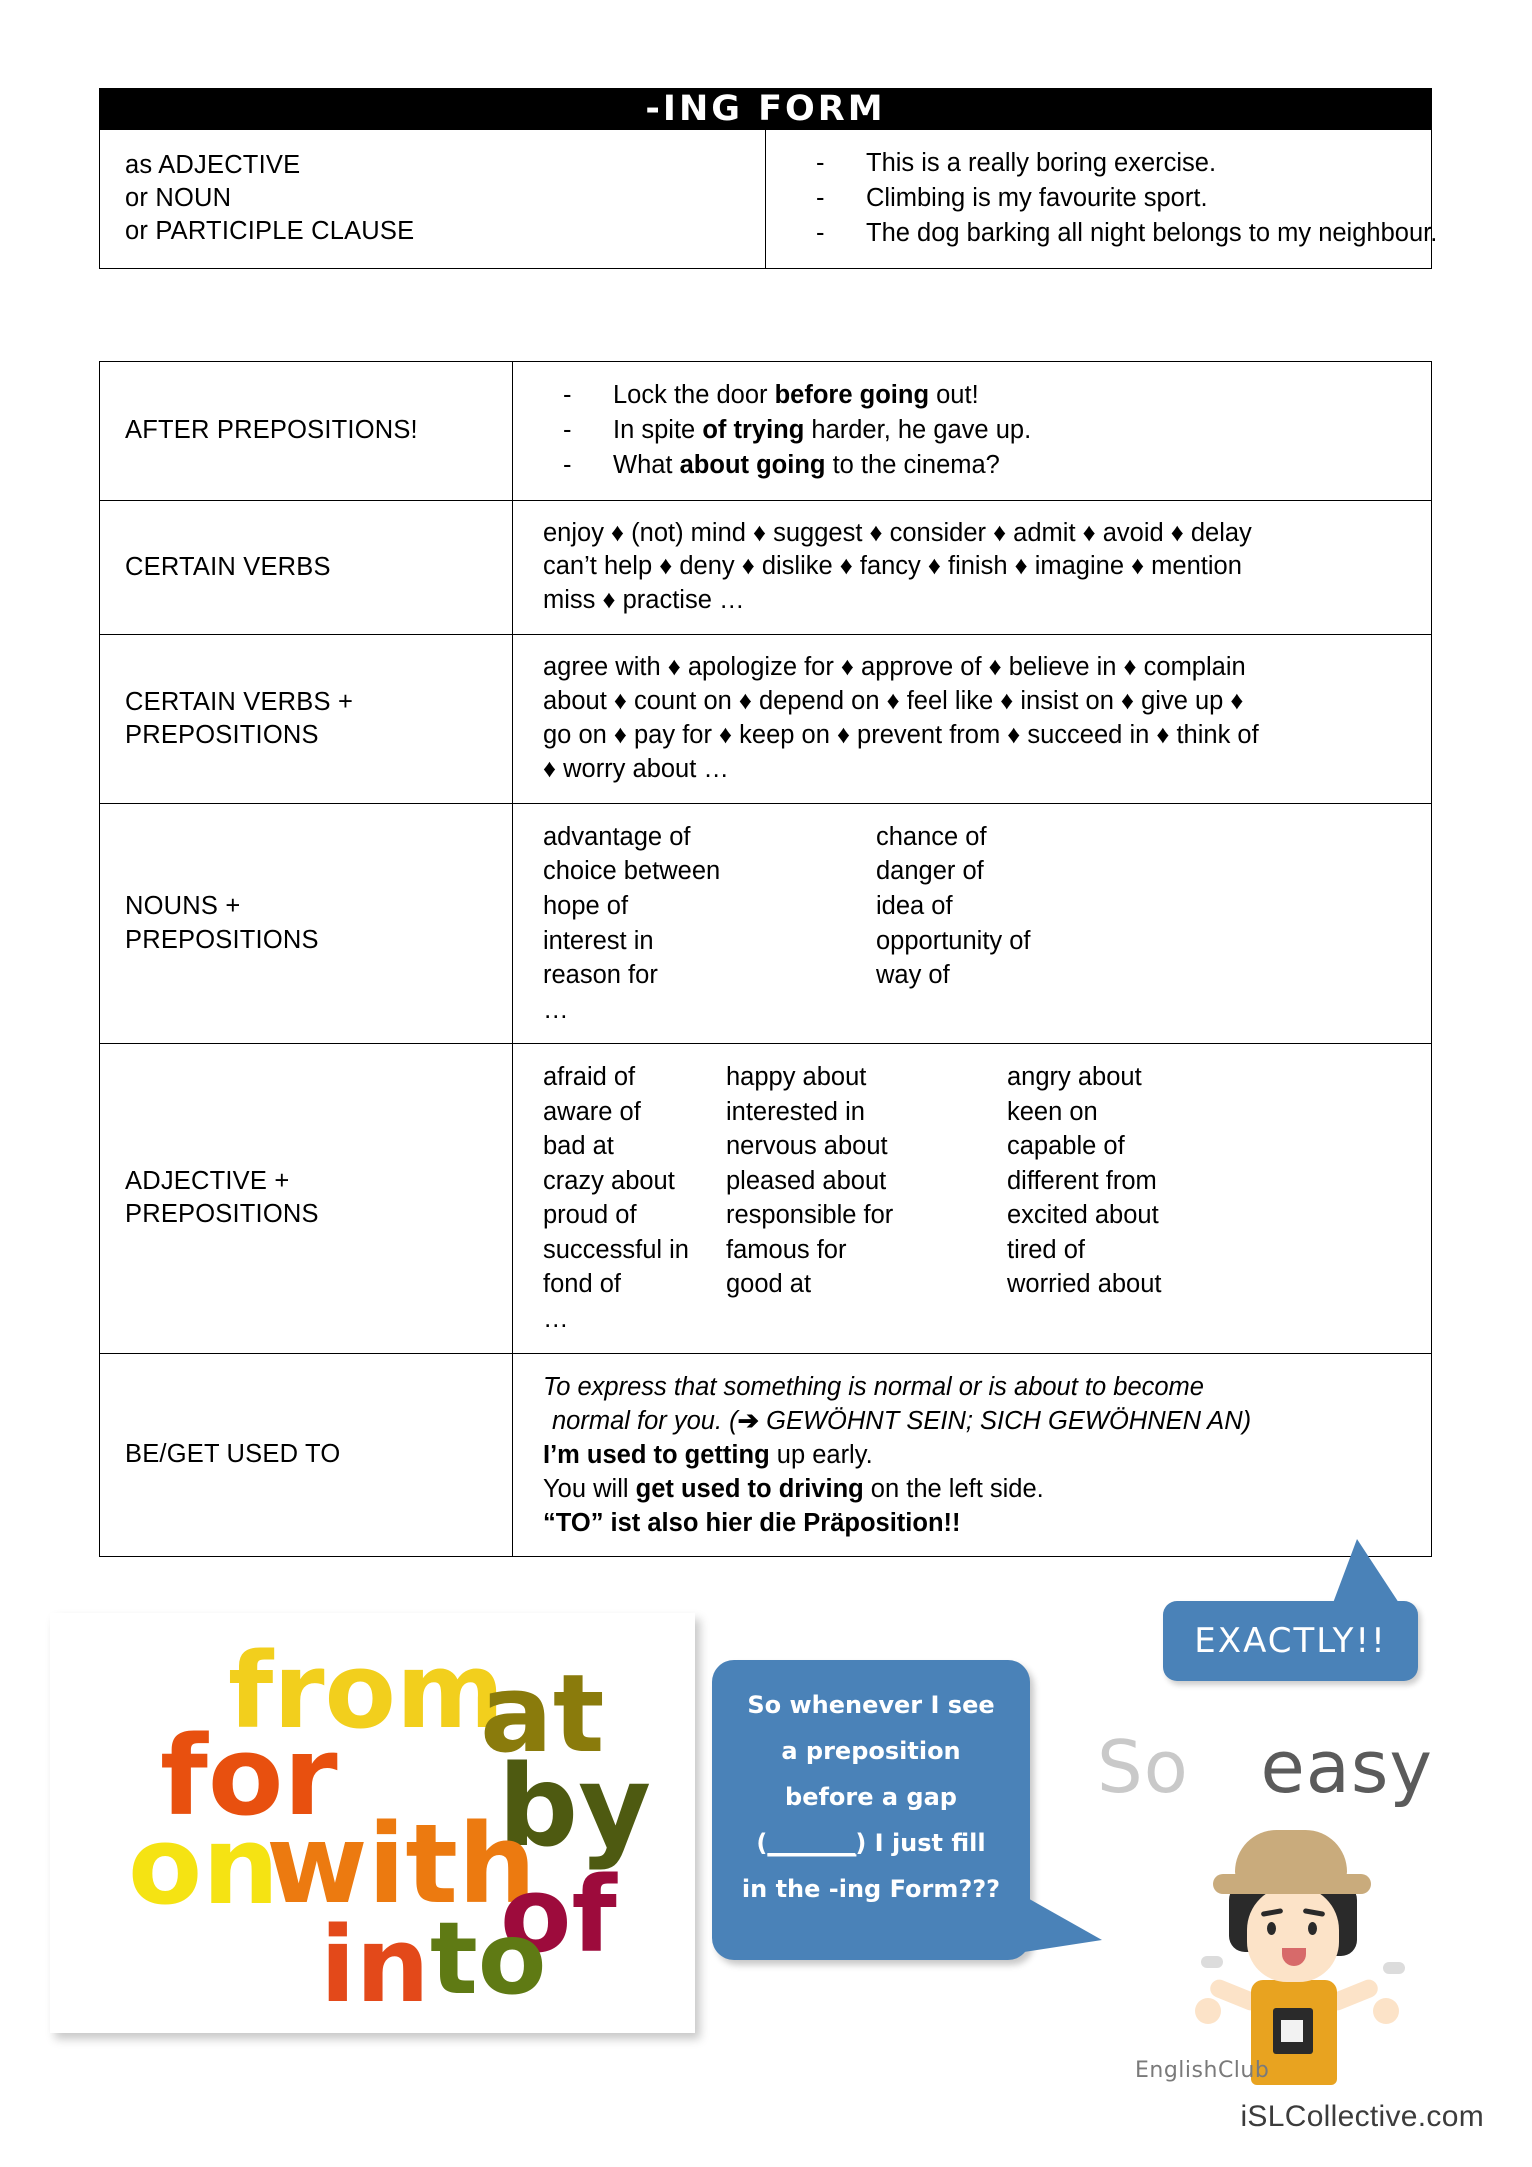  I want to click on so-word: So, so click(1143, 1767).